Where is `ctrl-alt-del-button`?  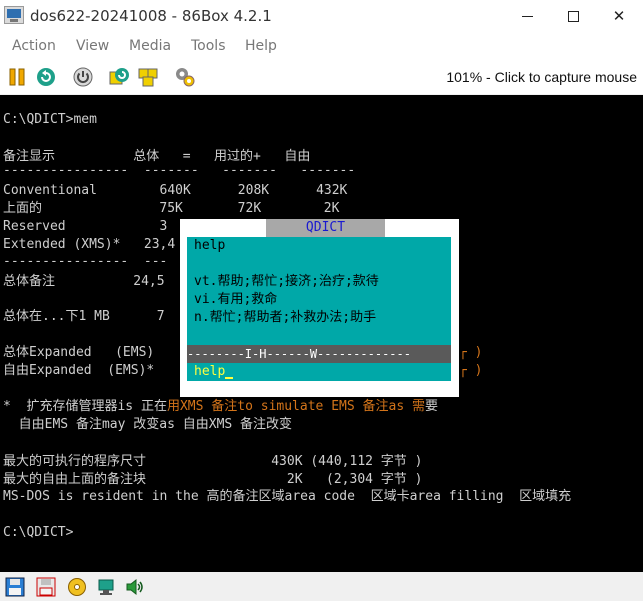 ctrl-alt-del-button is located at coordinates (120, 77).